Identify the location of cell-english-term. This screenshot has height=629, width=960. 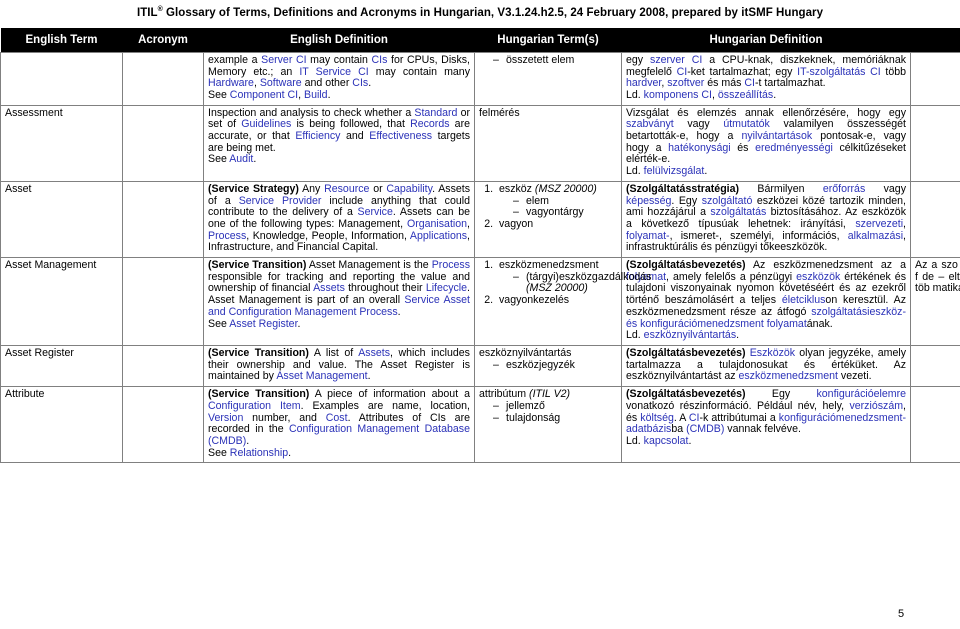
(61, 78).